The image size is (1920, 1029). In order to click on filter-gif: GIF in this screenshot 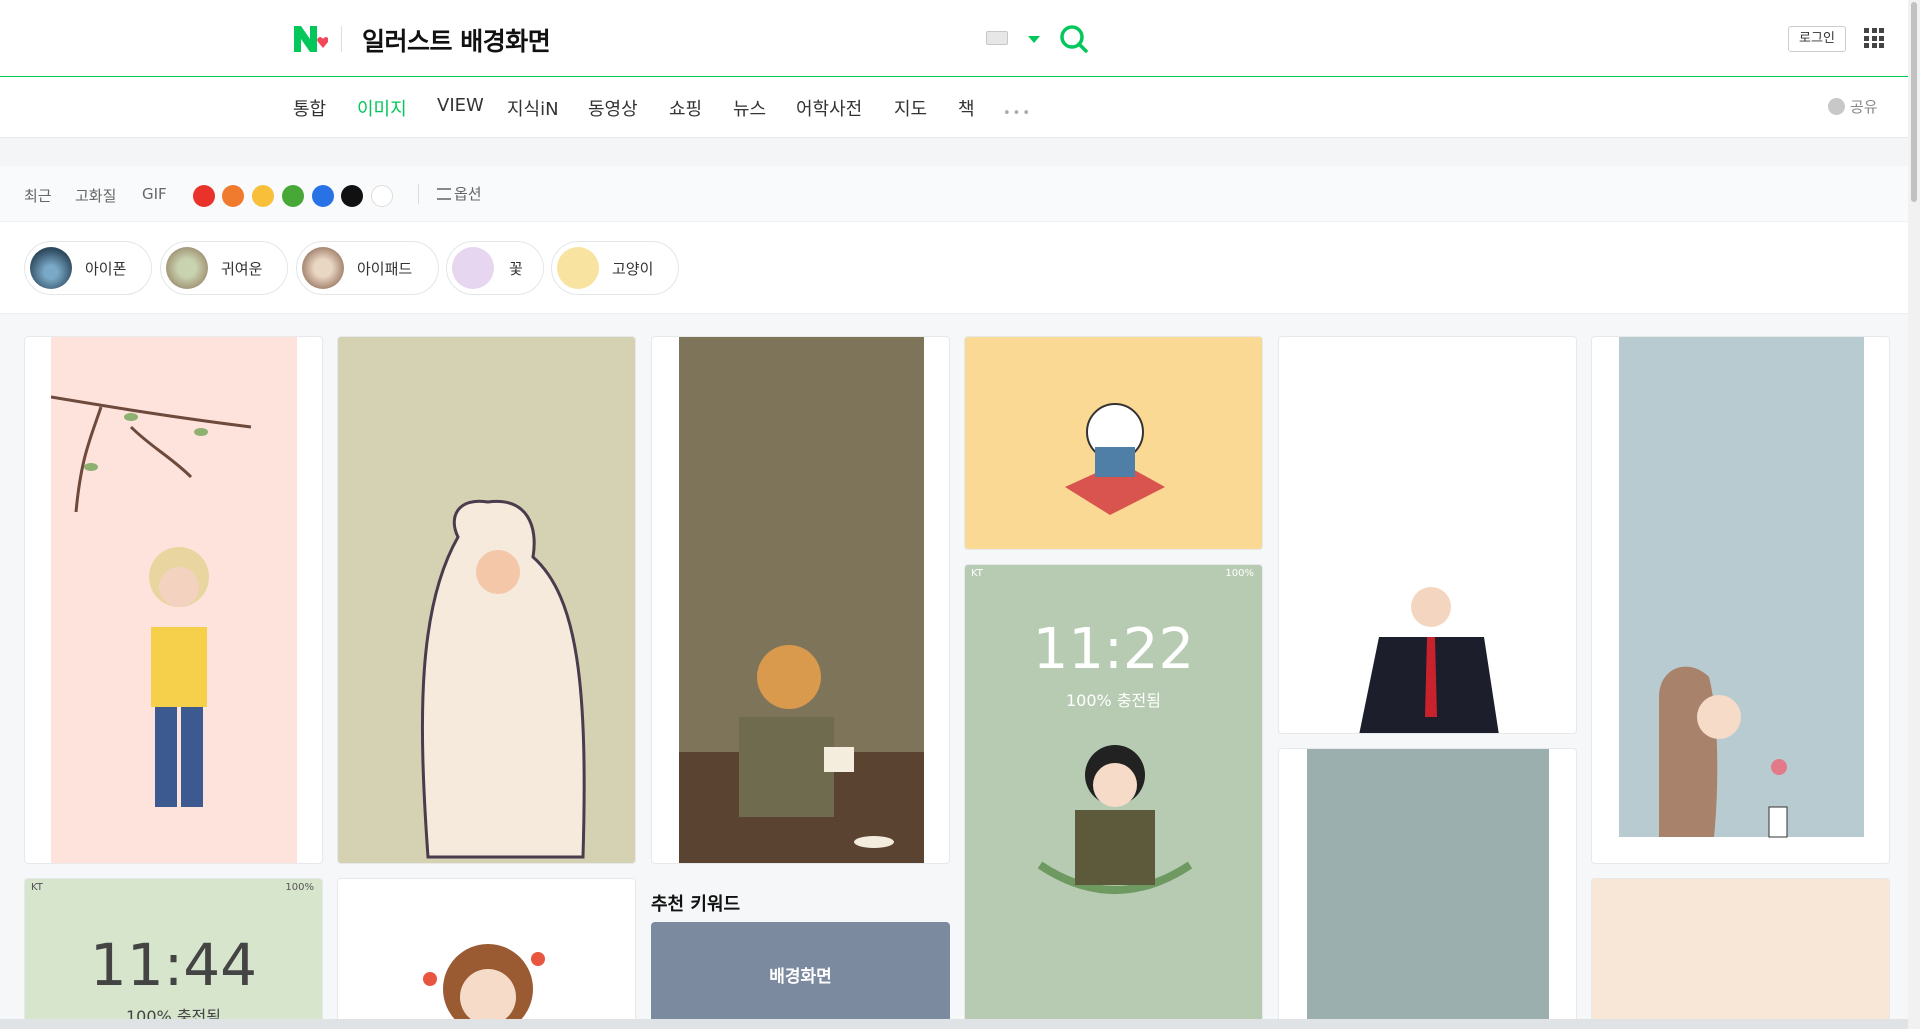, I will do `click(154, 194)`.